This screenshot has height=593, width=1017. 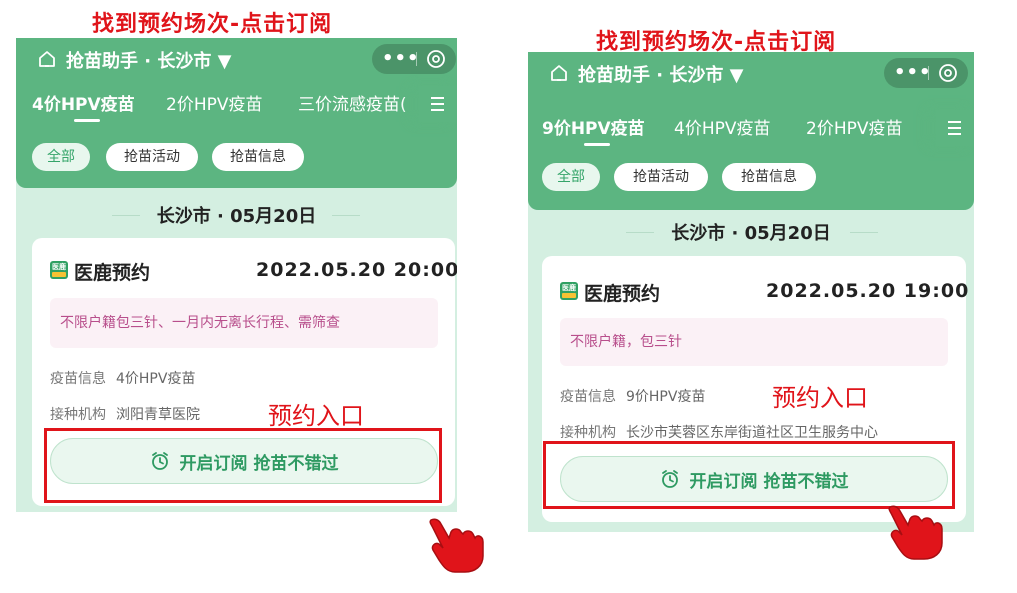 I want to click on tab-9-valent-hpv: 9价HPV疫苗, so click(x=593, y=126).